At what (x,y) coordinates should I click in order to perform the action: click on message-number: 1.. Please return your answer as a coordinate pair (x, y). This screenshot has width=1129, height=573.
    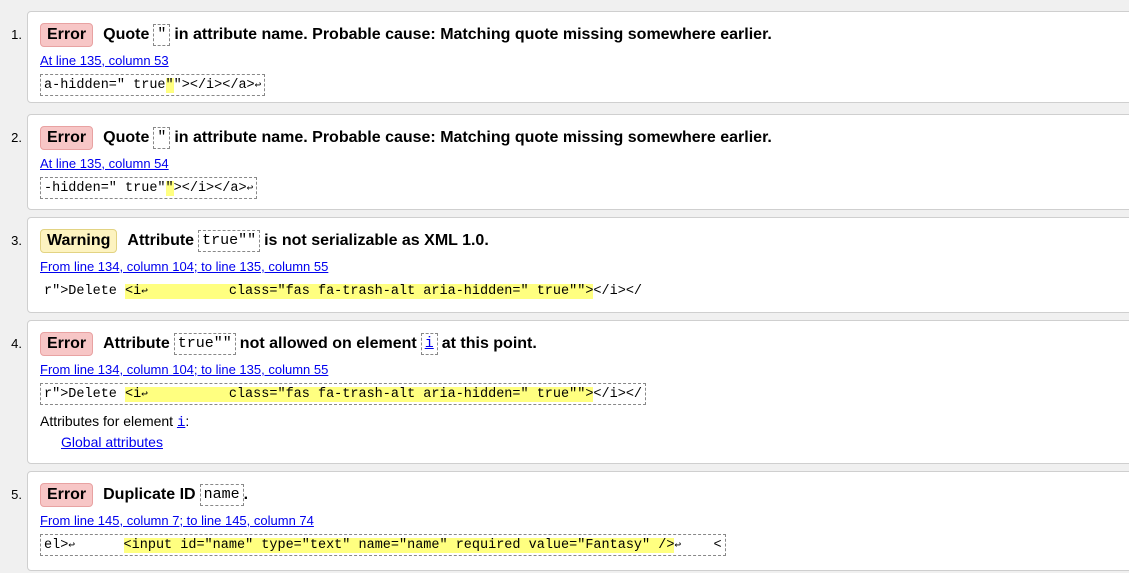
    Looking at the image, I should click on (16, 34).